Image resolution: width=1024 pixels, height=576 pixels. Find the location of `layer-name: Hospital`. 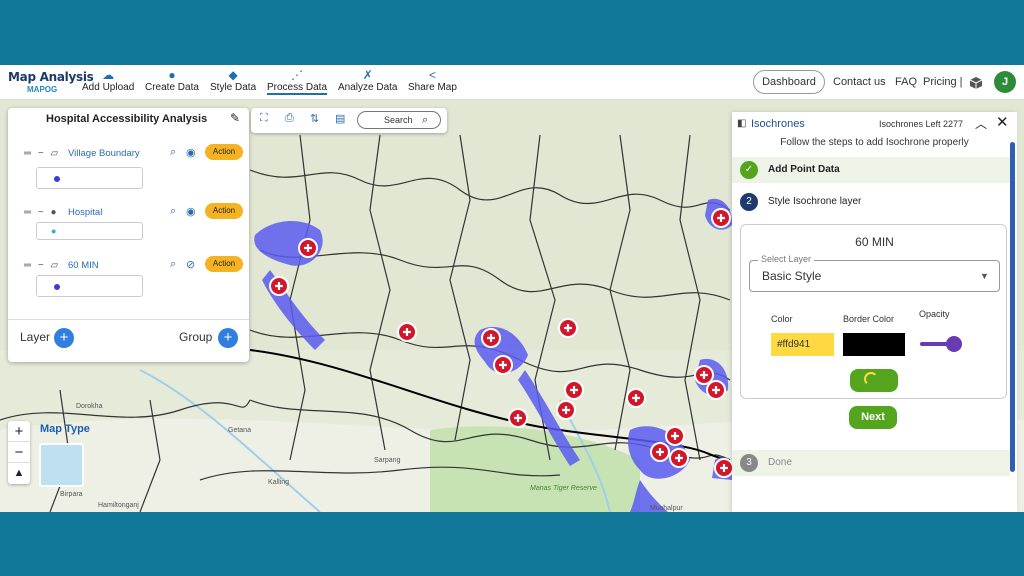

layer-name: Hospital is located at coordinates (85, 212).